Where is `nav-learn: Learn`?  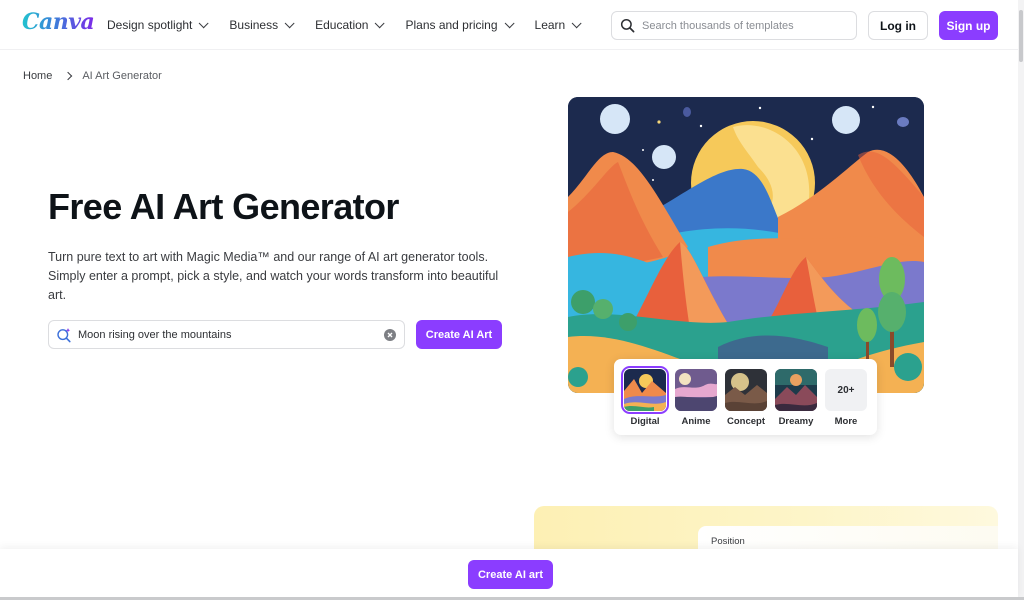
nav-learn: Learn is located at coordinates (558, 24).